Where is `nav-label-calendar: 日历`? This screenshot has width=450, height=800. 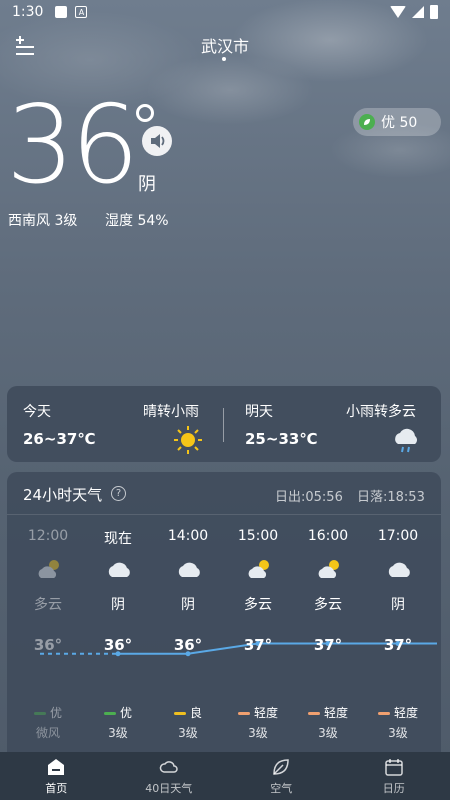 nav-label-calendar: 日历 is located at coordinates (393, 788).